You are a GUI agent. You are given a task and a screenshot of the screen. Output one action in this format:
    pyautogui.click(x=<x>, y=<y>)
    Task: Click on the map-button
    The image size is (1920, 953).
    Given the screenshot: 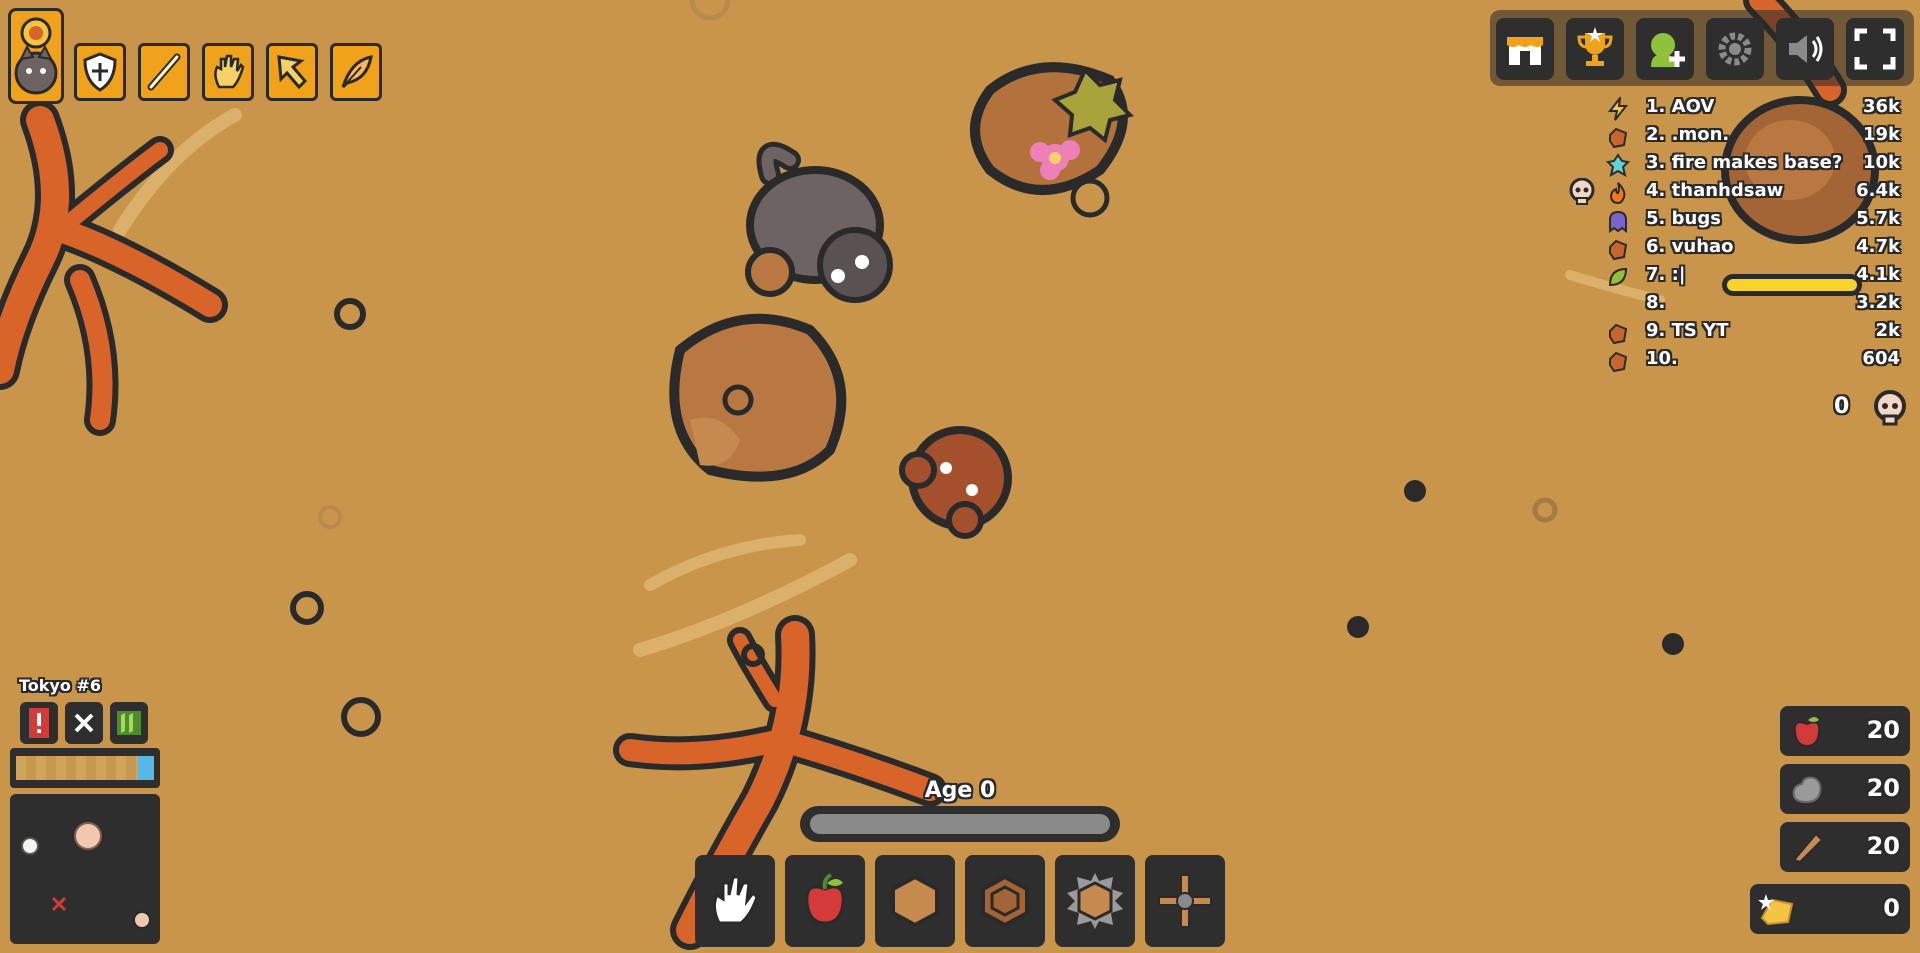 What is the action you would take?
    pyautogui.click(x=129, y=723)
    